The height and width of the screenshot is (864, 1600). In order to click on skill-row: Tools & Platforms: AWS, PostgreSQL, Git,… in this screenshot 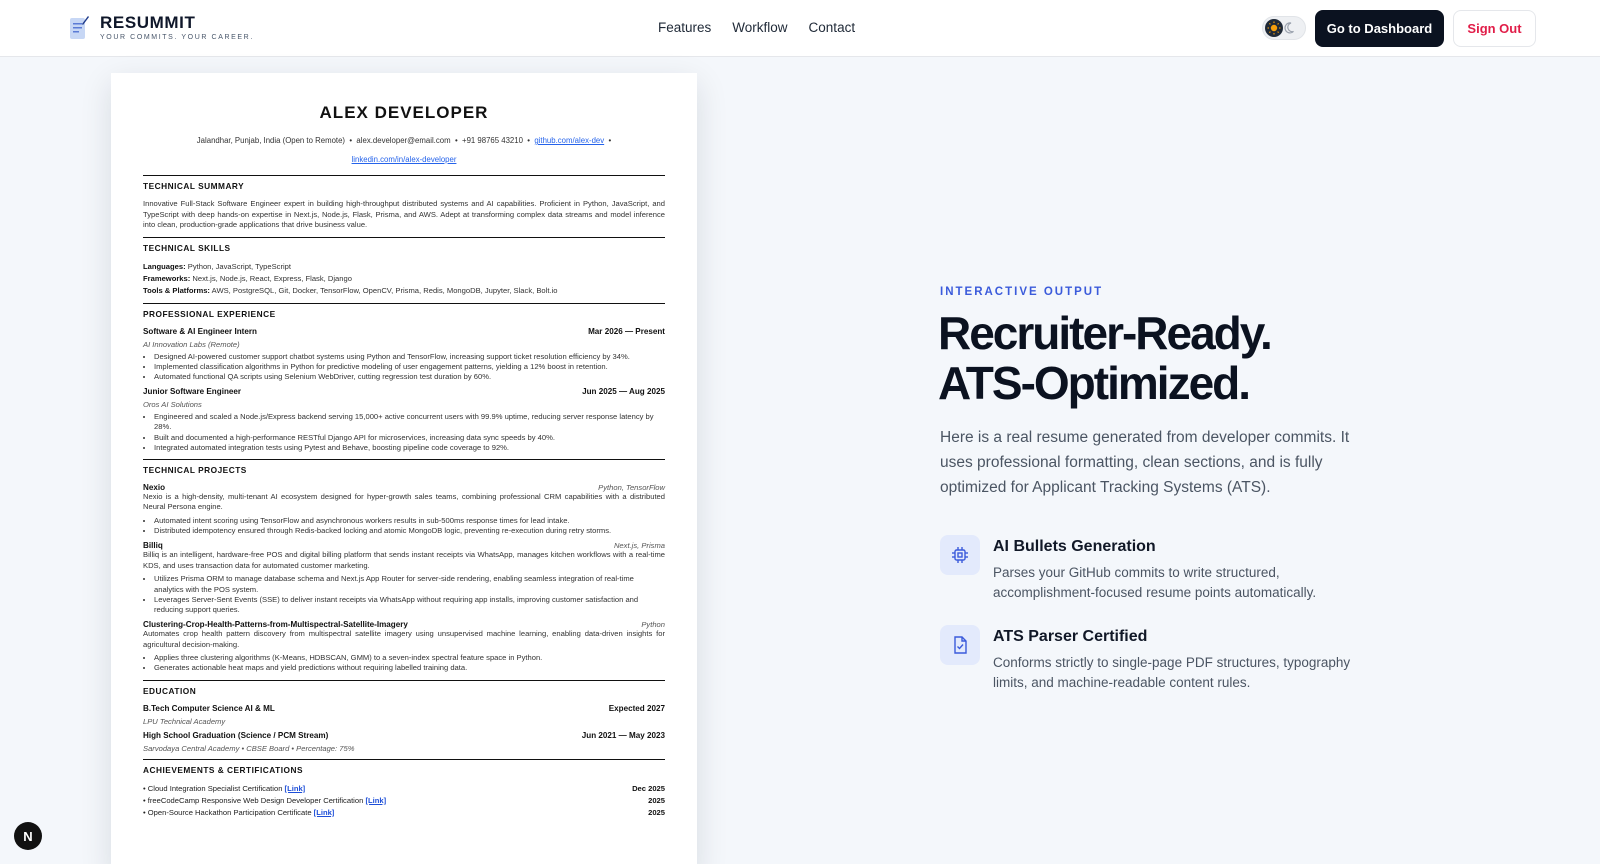, I will do `click(404, 291)`.